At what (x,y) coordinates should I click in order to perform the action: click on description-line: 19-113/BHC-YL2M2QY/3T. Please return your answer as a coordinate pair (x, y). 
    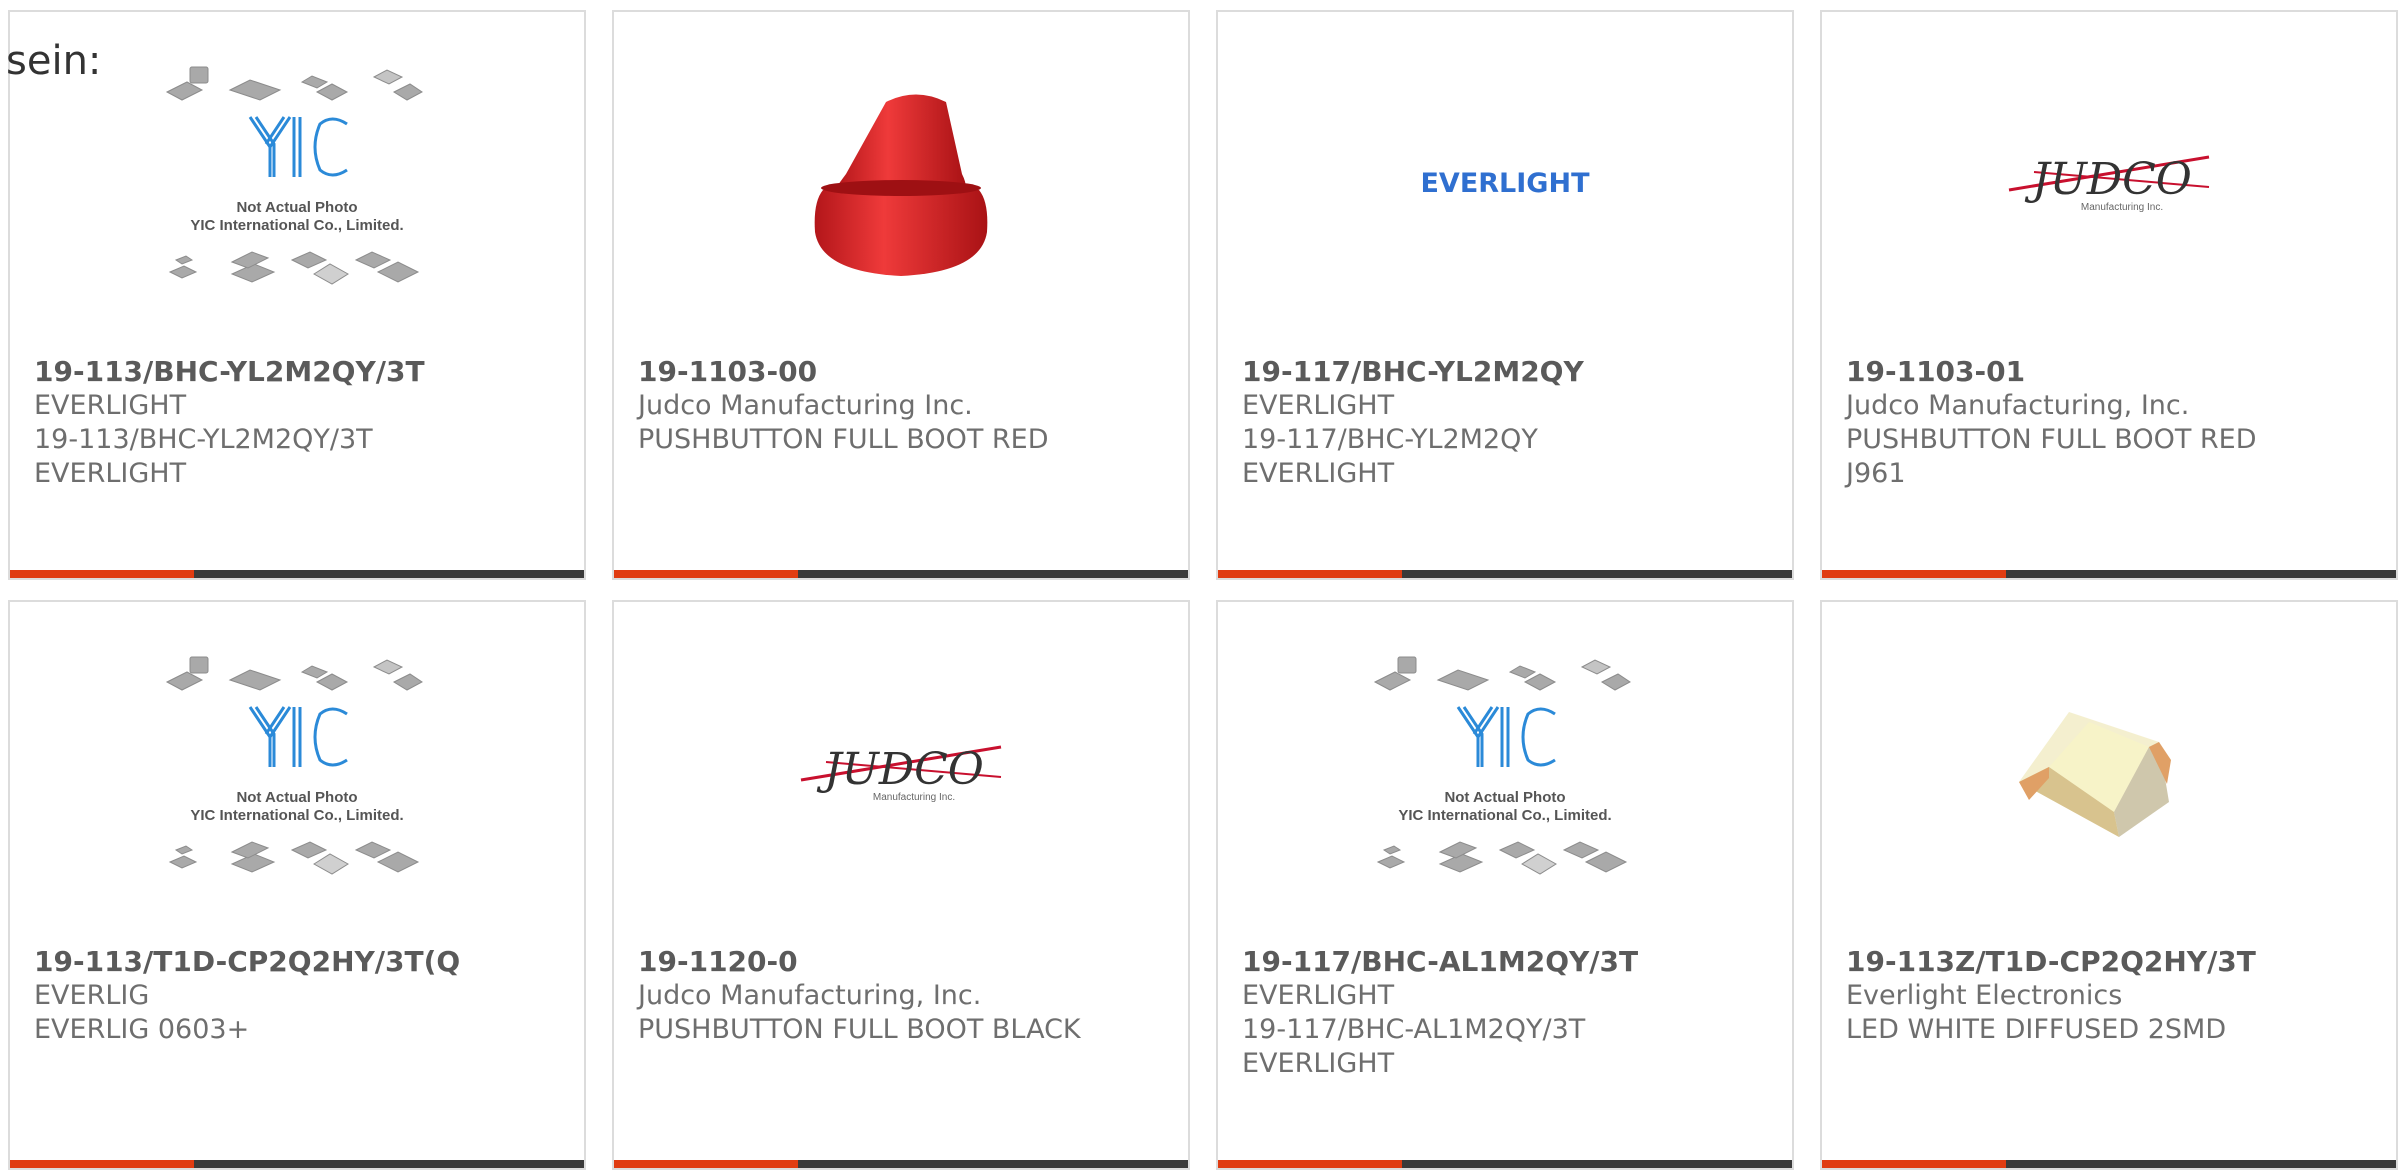
    Looking at the image, I should click on (203, 439).